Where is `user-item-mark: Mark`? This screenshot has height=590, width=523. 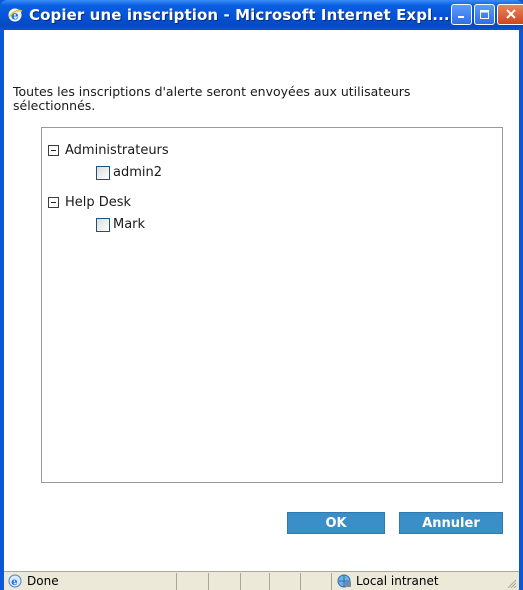 user-item-mark: Mark is located at coordinates (120, 224).